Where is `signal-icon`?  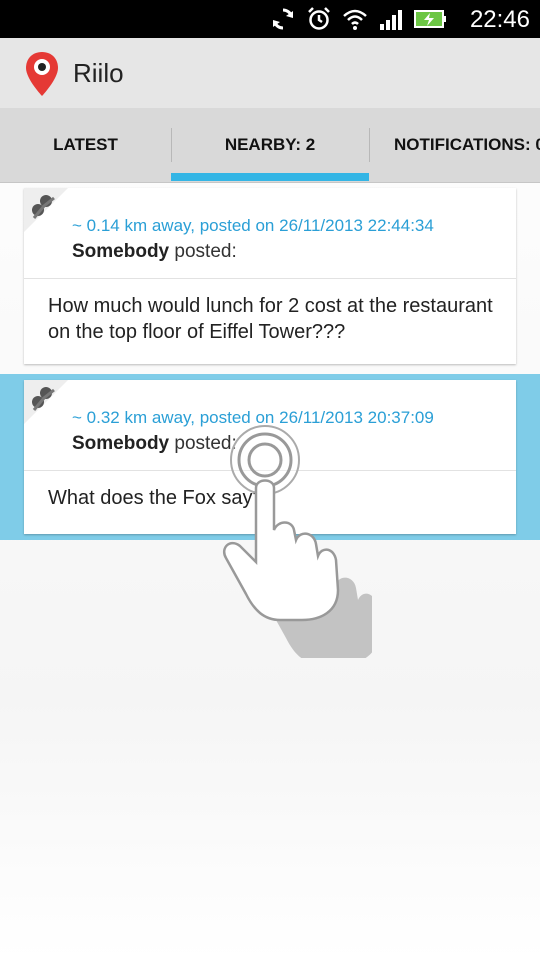
signal-icon is located at coordinates (391, 20).